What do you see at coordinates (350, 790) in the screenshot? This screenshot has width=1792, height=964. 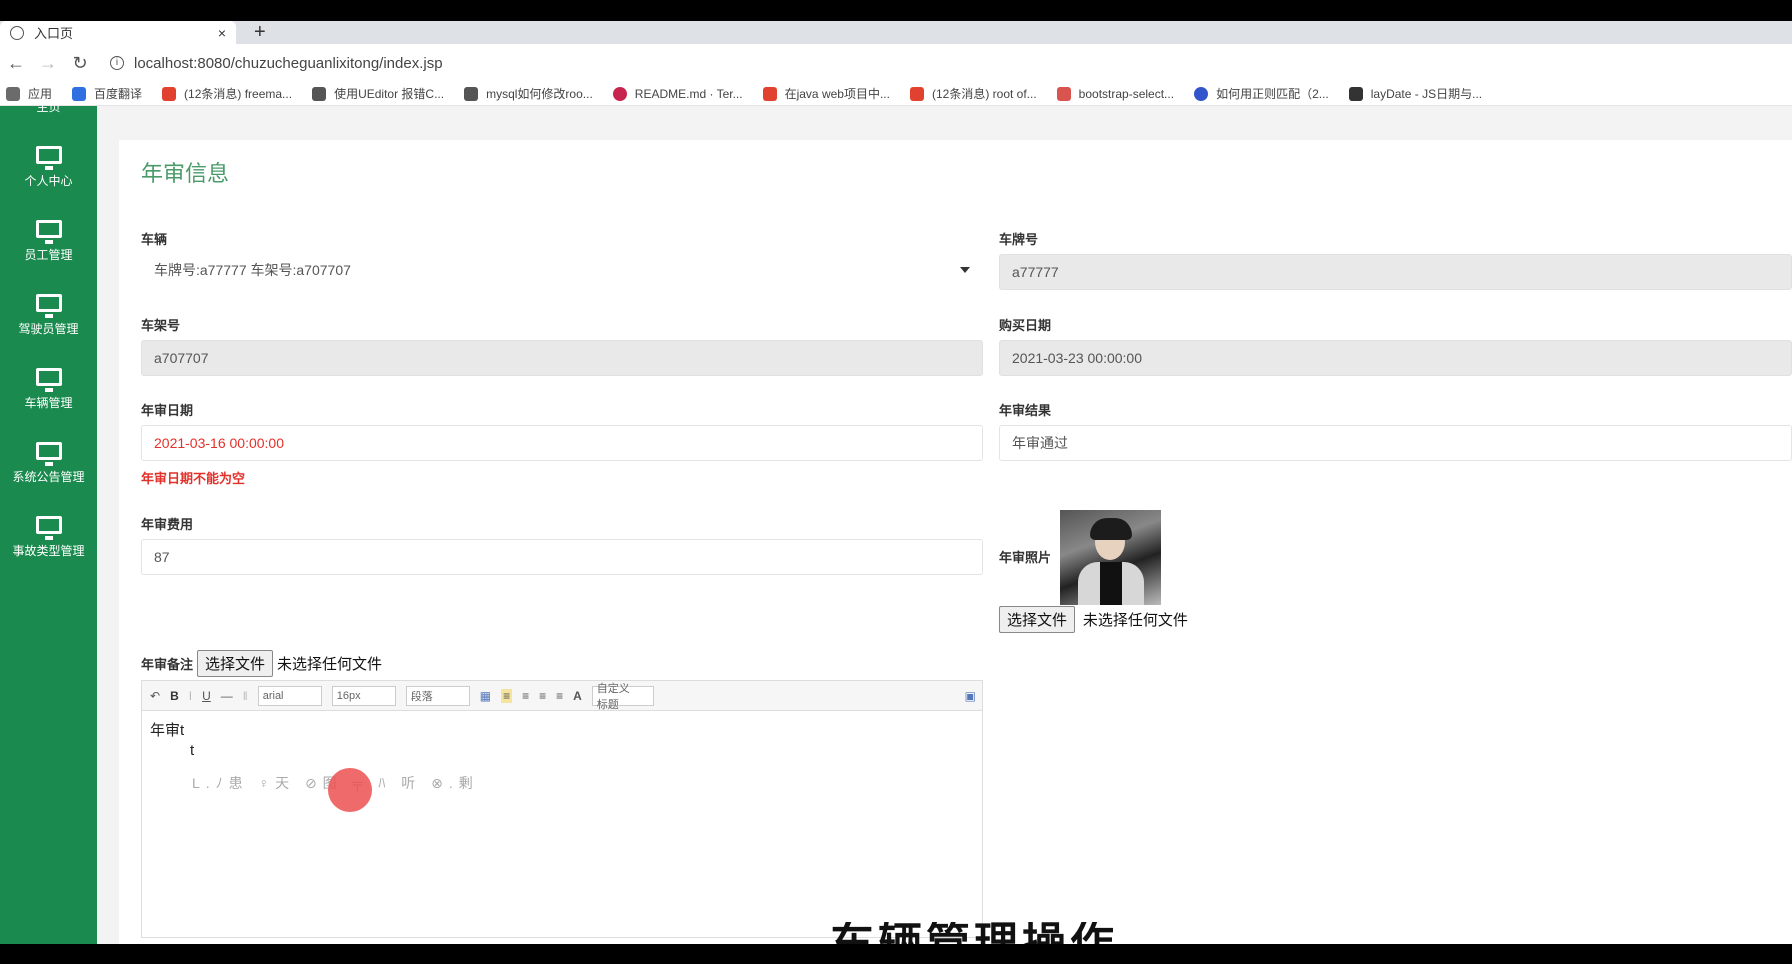 I see `click-indicator` at bounding box center [350, 790].